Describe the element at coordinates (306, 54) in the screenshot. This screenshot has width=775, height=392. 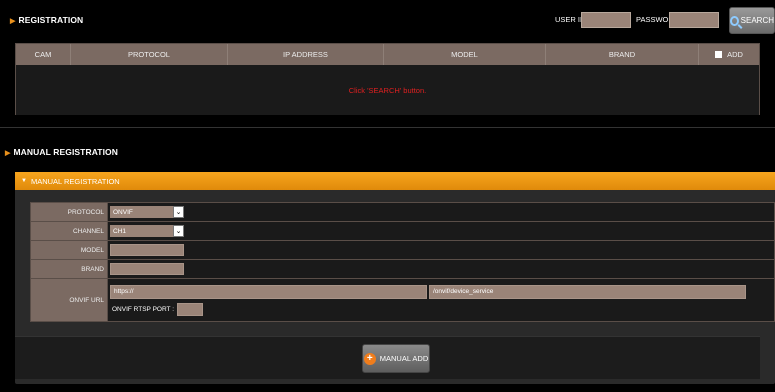
I see `col-ip-address: IP ADDRESS` at that location.